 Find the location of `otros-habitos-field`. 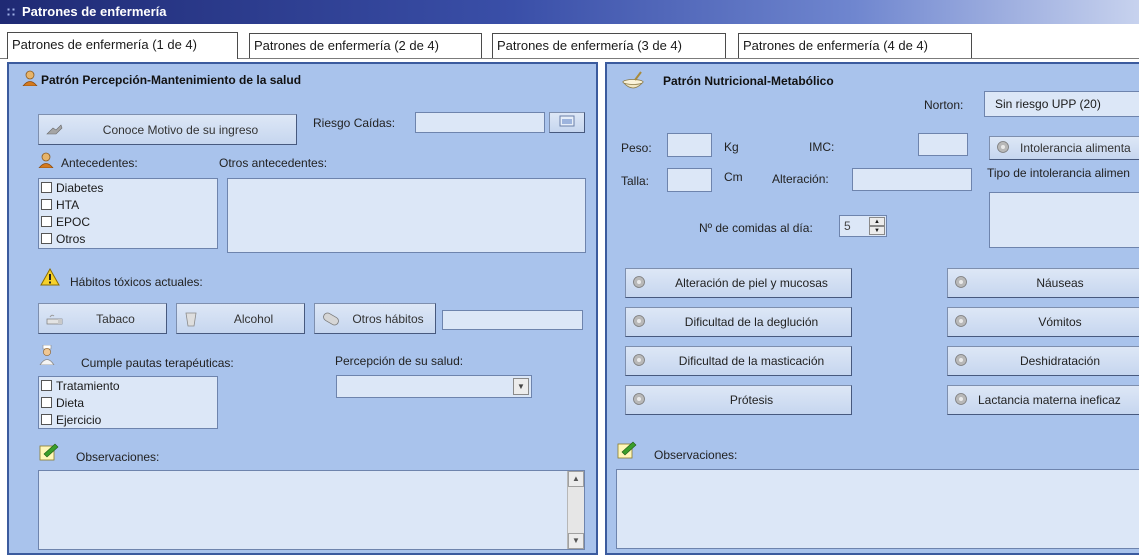

otros-habitos-field is located at coordinates (512, 320).